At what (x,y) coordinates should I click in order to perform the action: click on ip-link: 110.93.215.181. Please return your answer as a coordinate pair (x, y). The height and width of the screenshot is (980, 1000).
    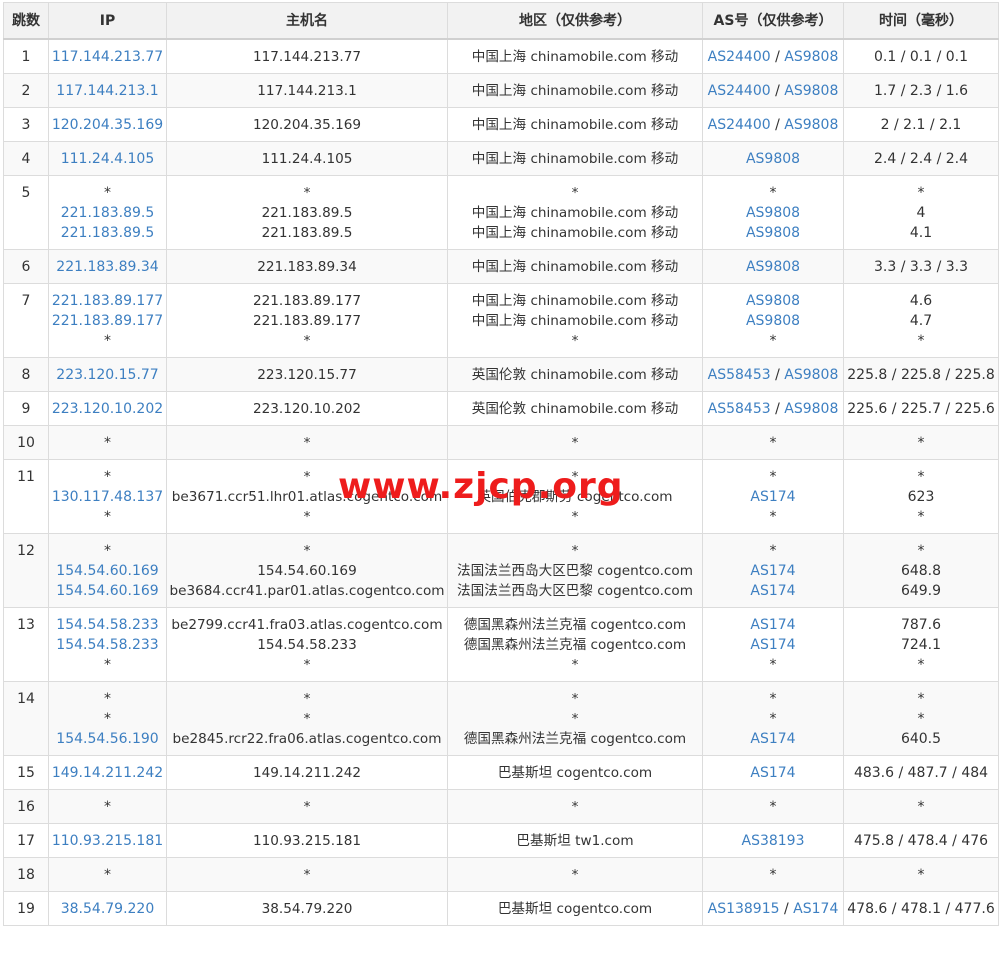
    Looking at the image, I should click on (107, 841).